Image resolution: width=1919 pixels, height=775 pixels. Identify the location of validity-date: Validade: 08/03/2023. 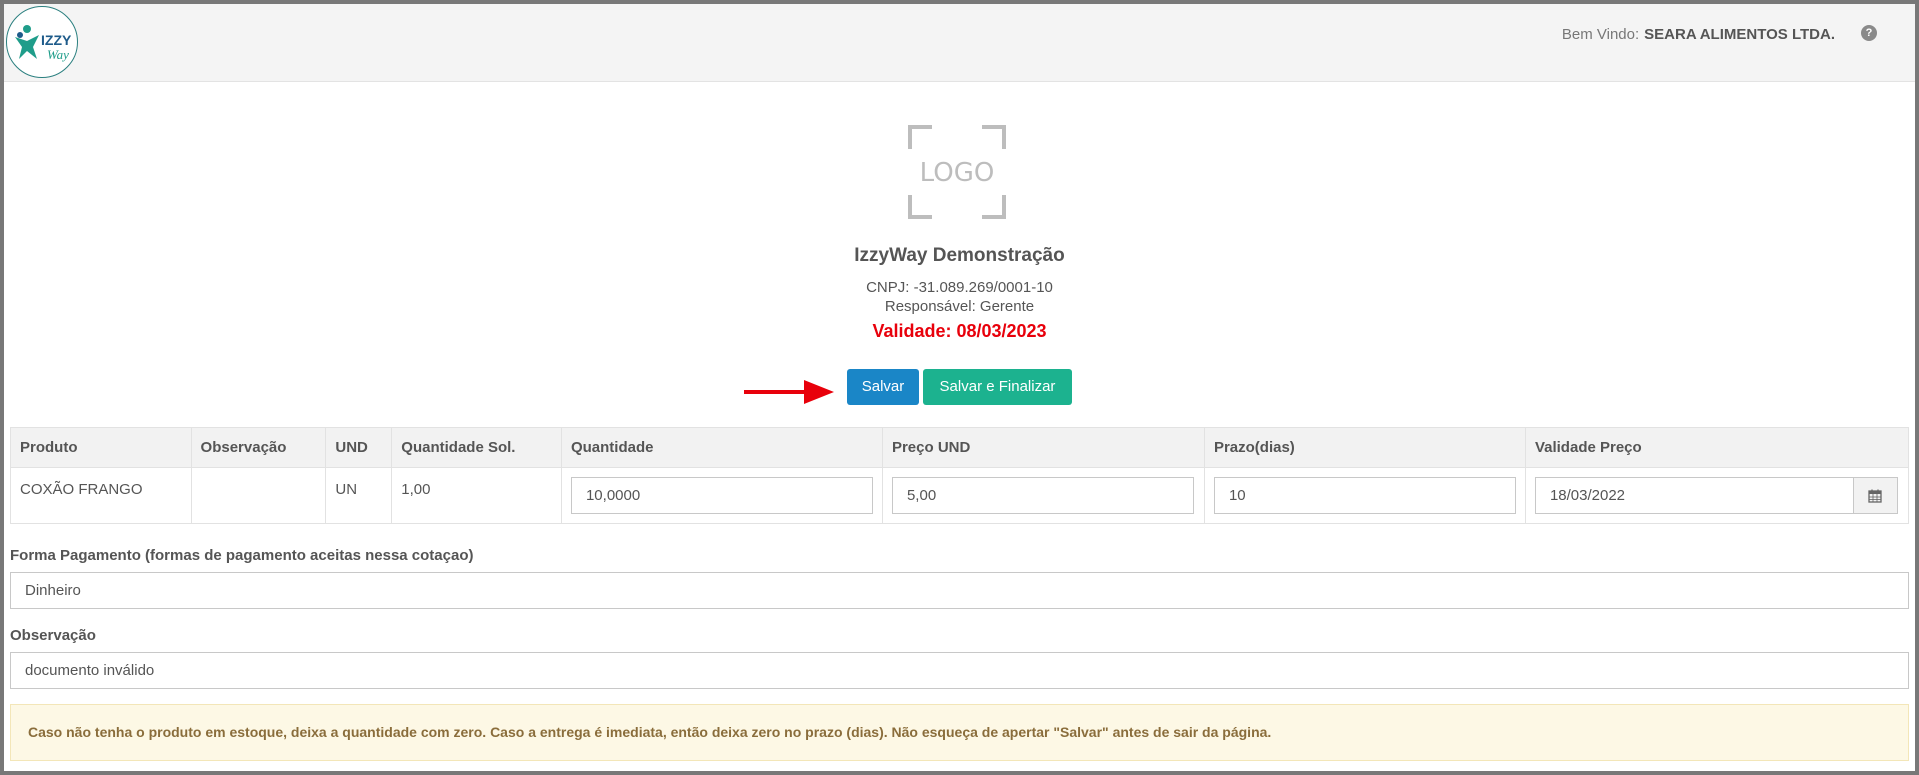
(959, 331).